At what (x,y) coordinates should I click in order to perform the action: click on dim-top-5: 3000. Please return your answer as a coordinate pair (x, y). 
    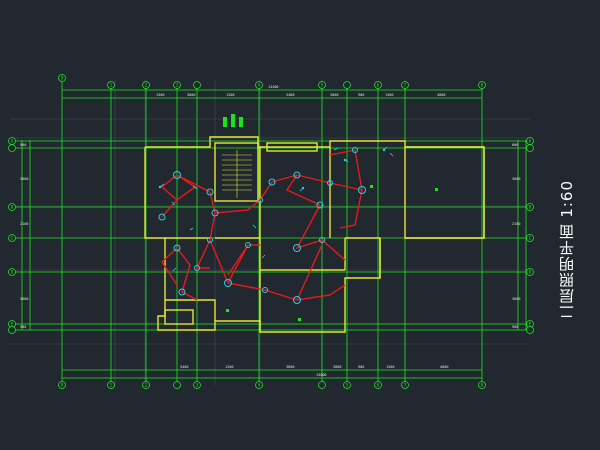
    Looking at the image, I should click on (334, 95).